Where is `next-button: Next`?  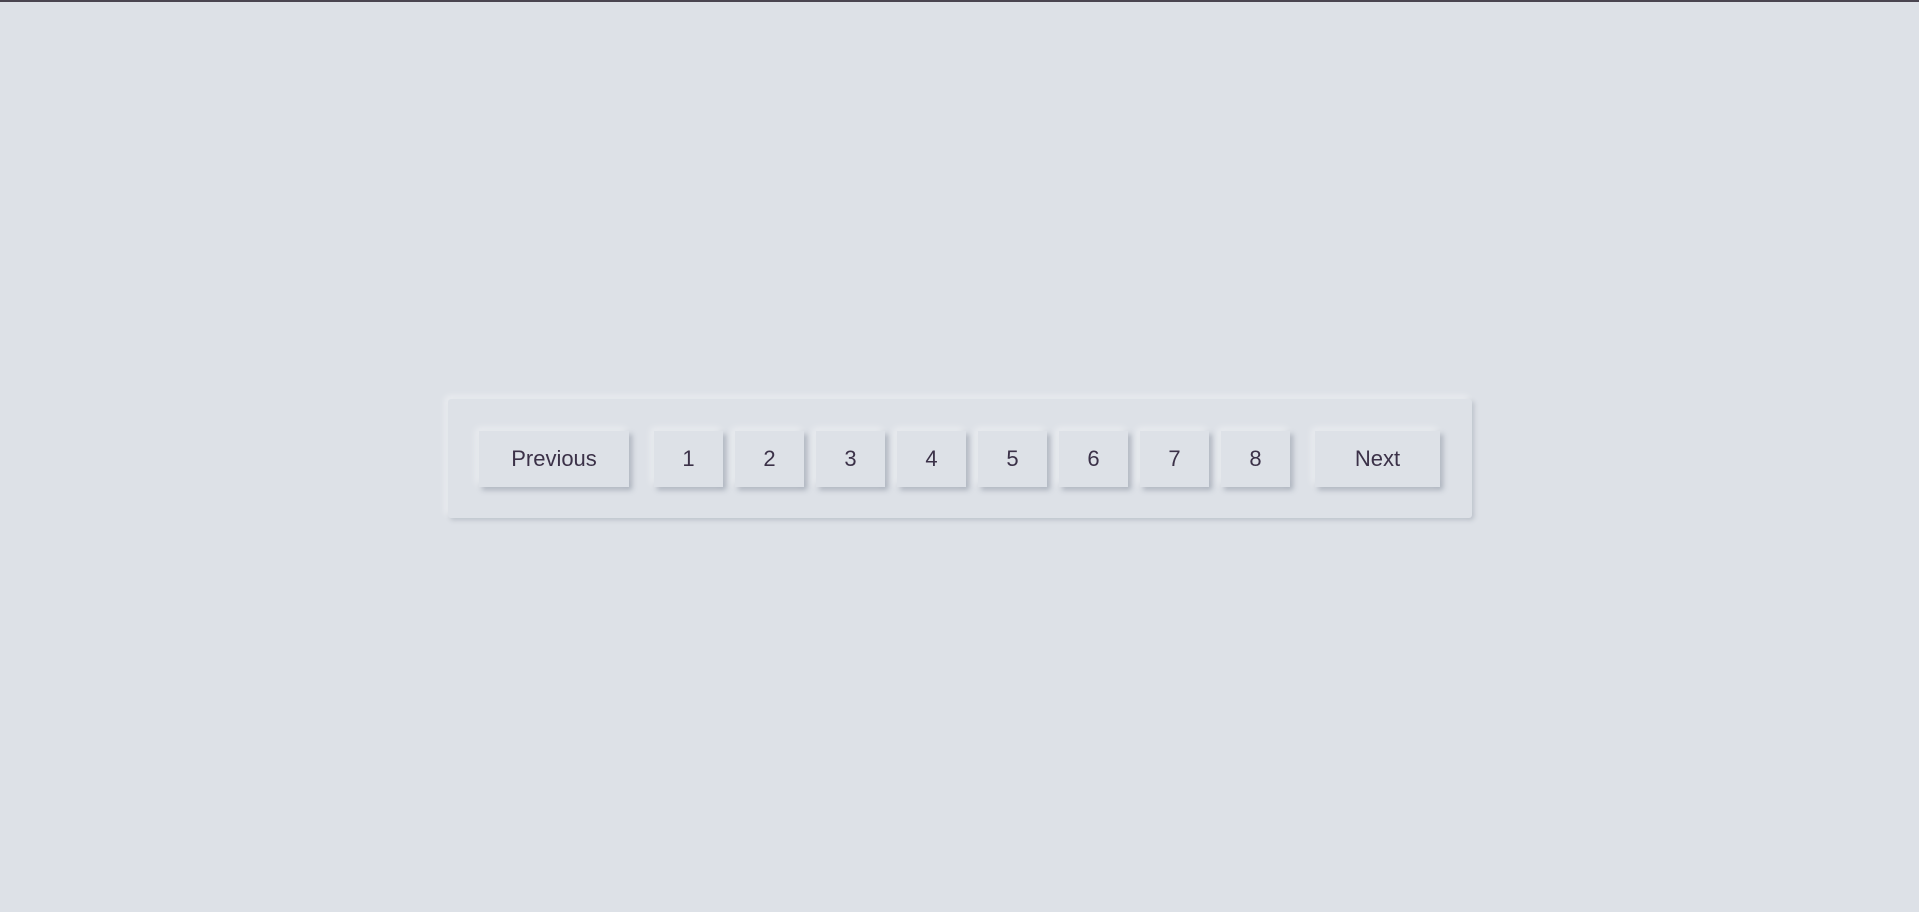
next-button: Next is located at coordinates (1377, 458).